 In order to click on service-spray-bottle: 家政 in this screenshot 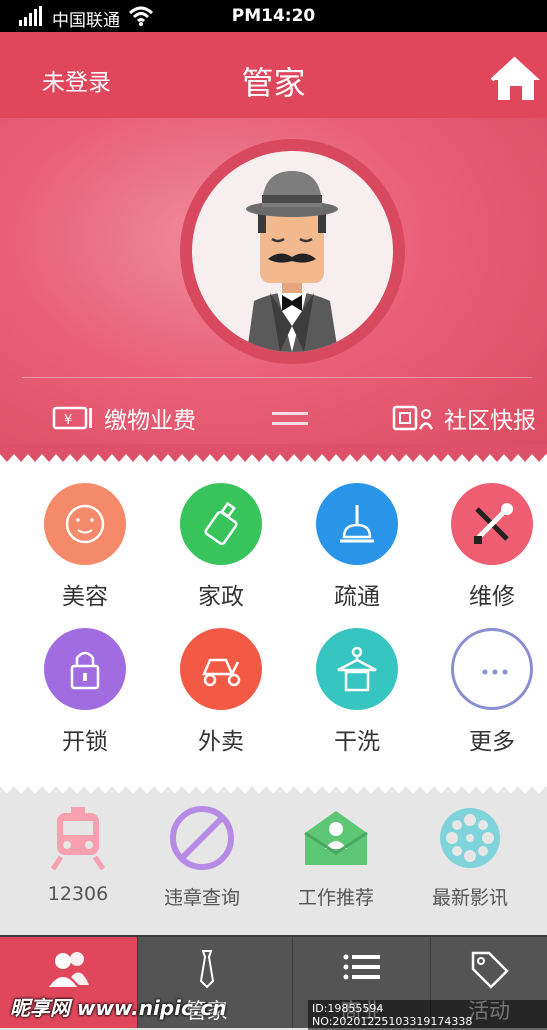, I will do `click(221, 547)`.